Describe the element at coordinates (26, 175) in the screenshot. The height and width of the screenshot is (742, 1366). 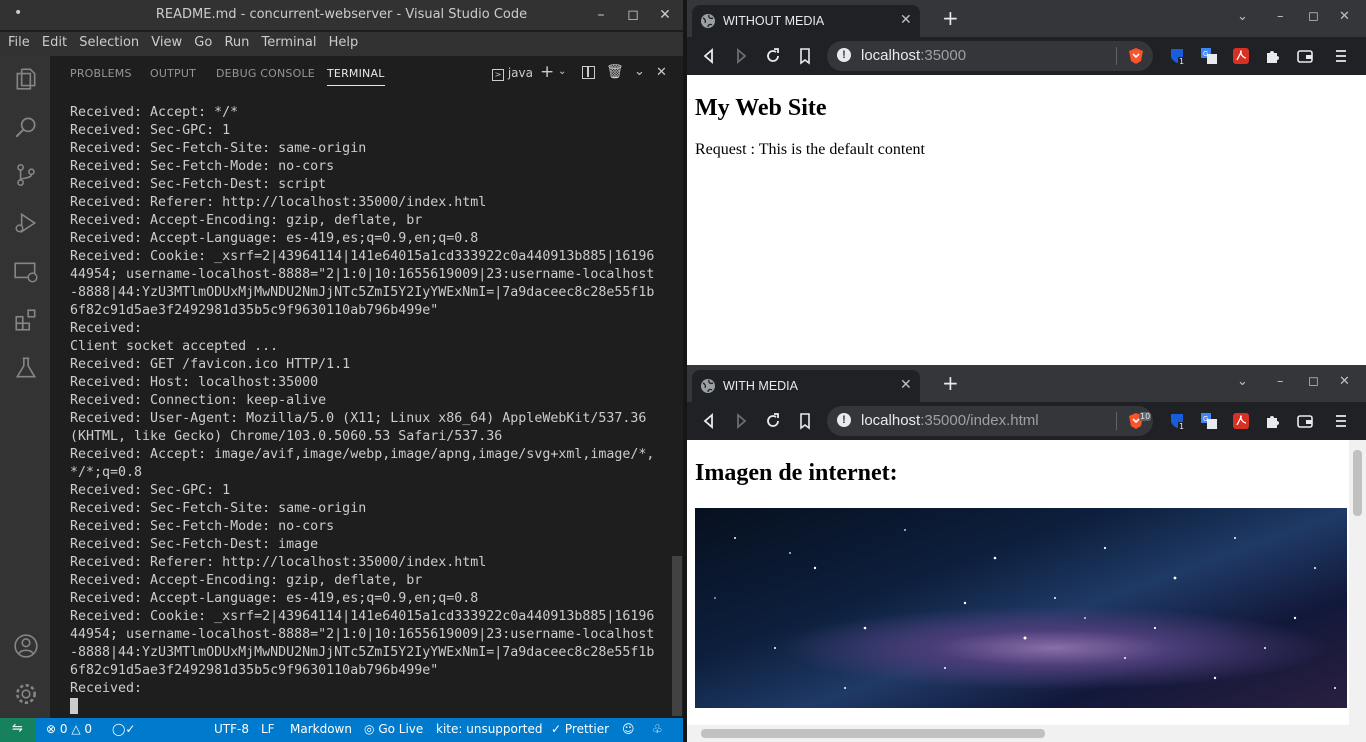
I see `source-control-icon` at that location.